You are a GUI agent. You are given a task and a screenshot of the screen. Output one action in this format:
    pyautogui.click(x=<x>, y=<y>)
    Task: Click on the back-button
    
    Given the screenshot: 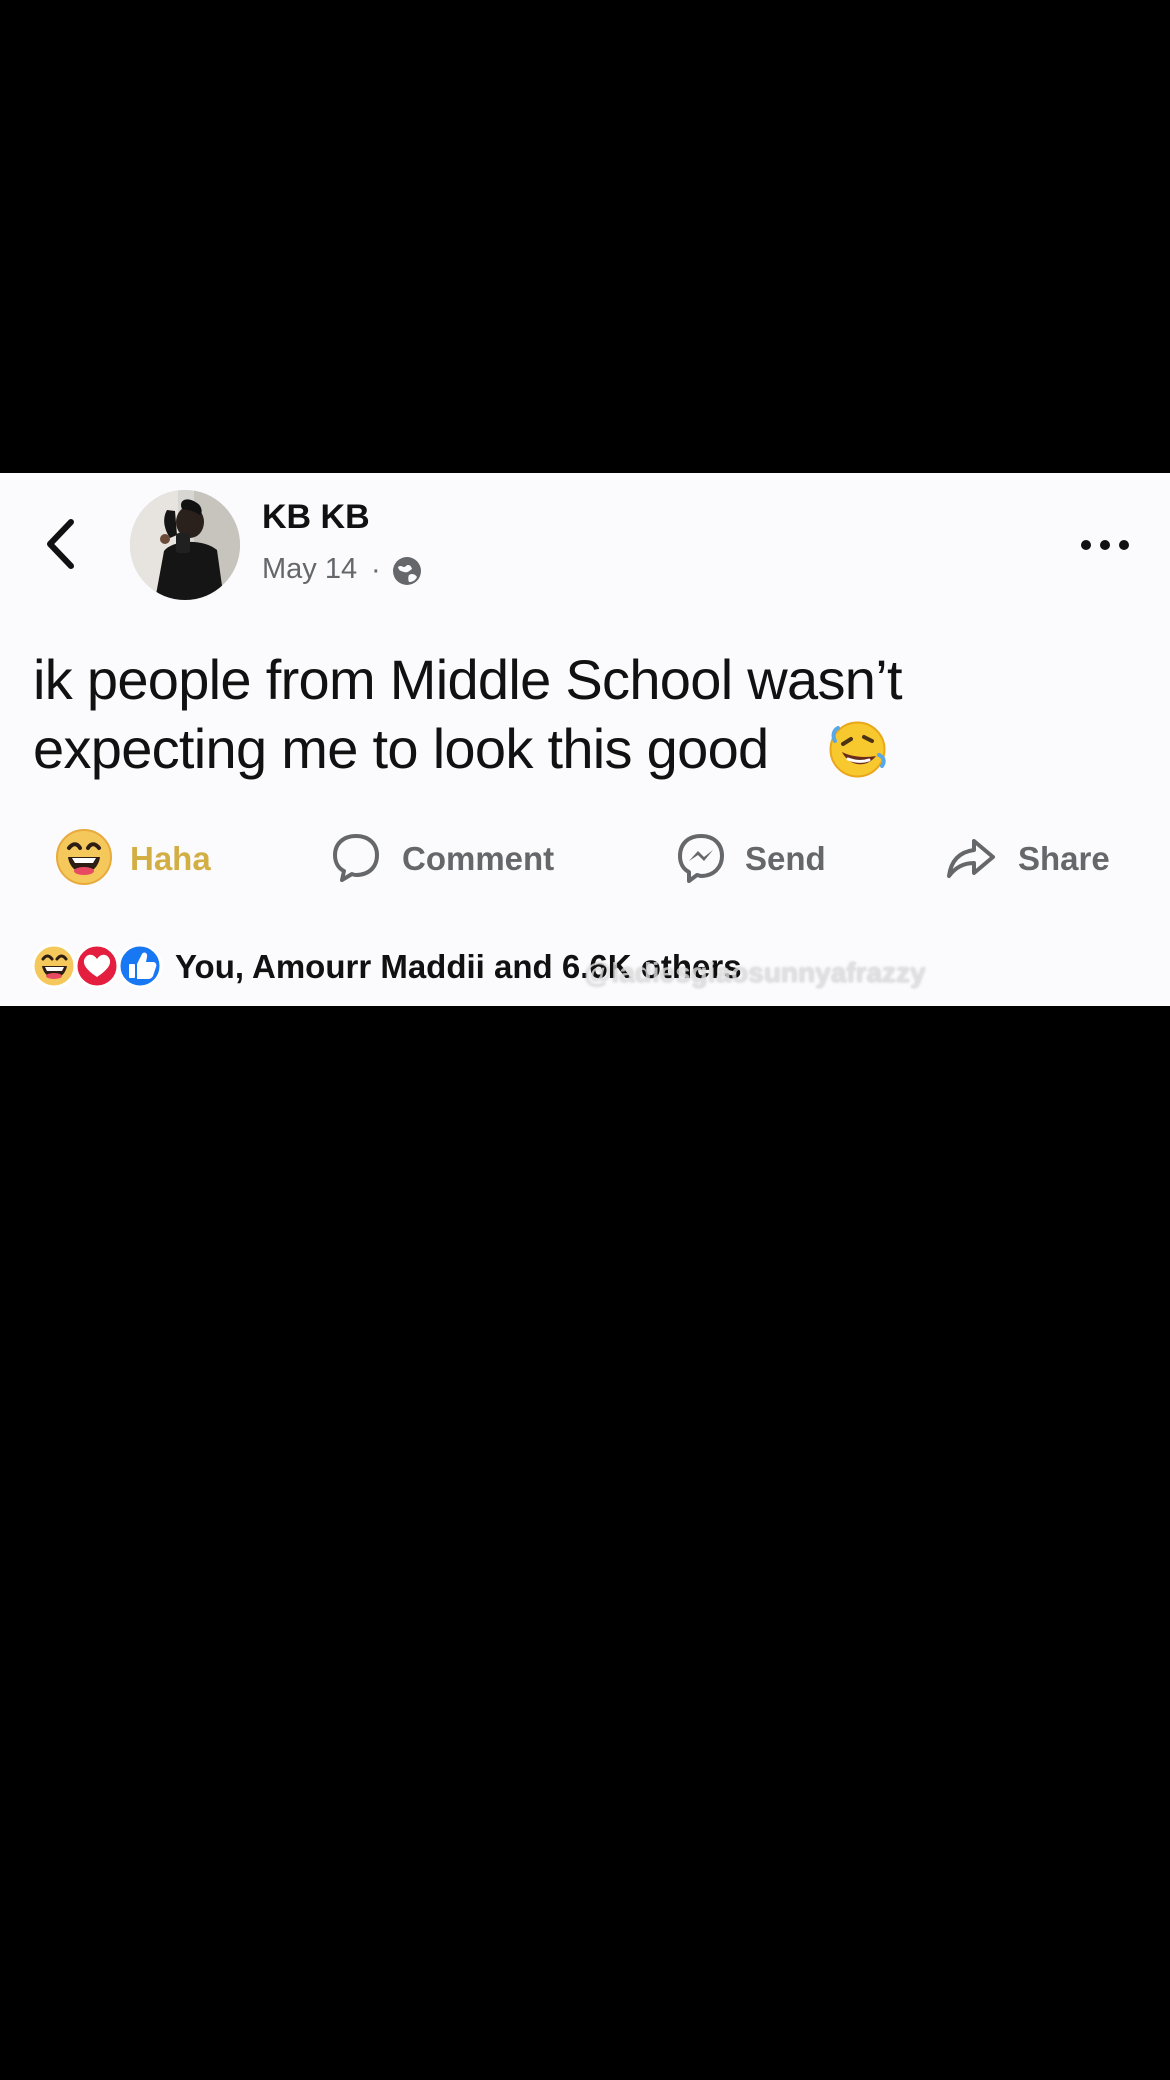 What is the action you would take?
    pyautogui.click(x=62, y=544)
    